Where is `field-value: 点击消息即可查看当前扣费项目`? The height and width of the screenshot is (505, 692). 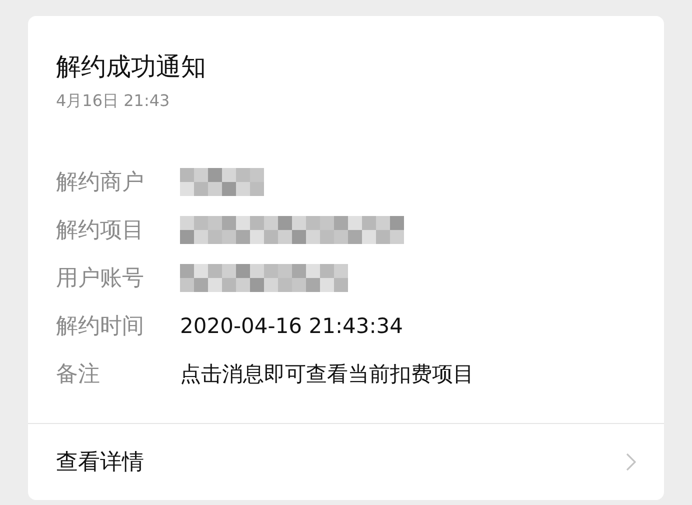
field-value: 点击消息即可查看当前扣费项目 is located at coordinates (327, 374).